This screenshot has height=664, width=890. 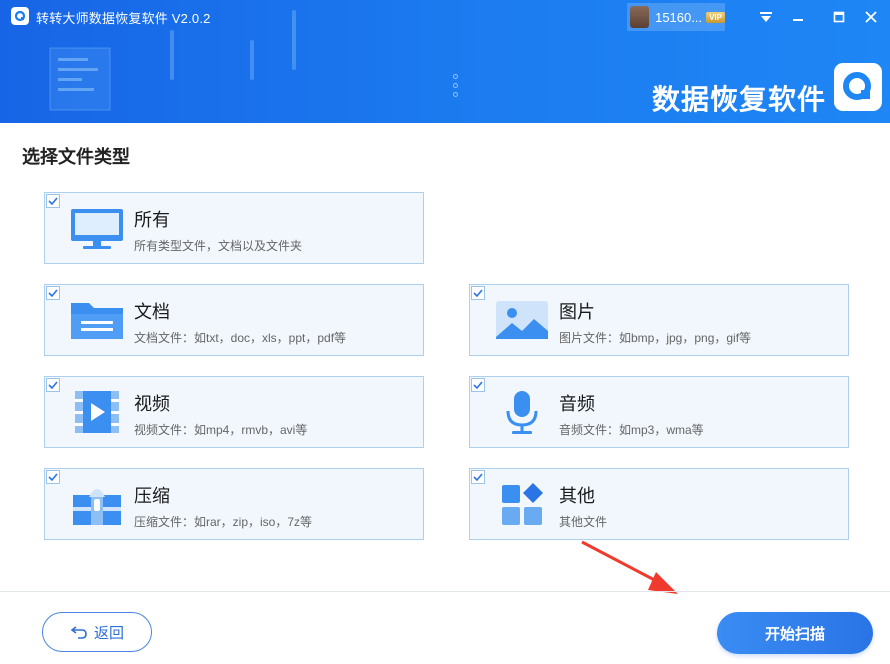 What do you see at coordinates (97, 507) in the screenshot?
I see `archive-icon` at bounding box center [97, 507].